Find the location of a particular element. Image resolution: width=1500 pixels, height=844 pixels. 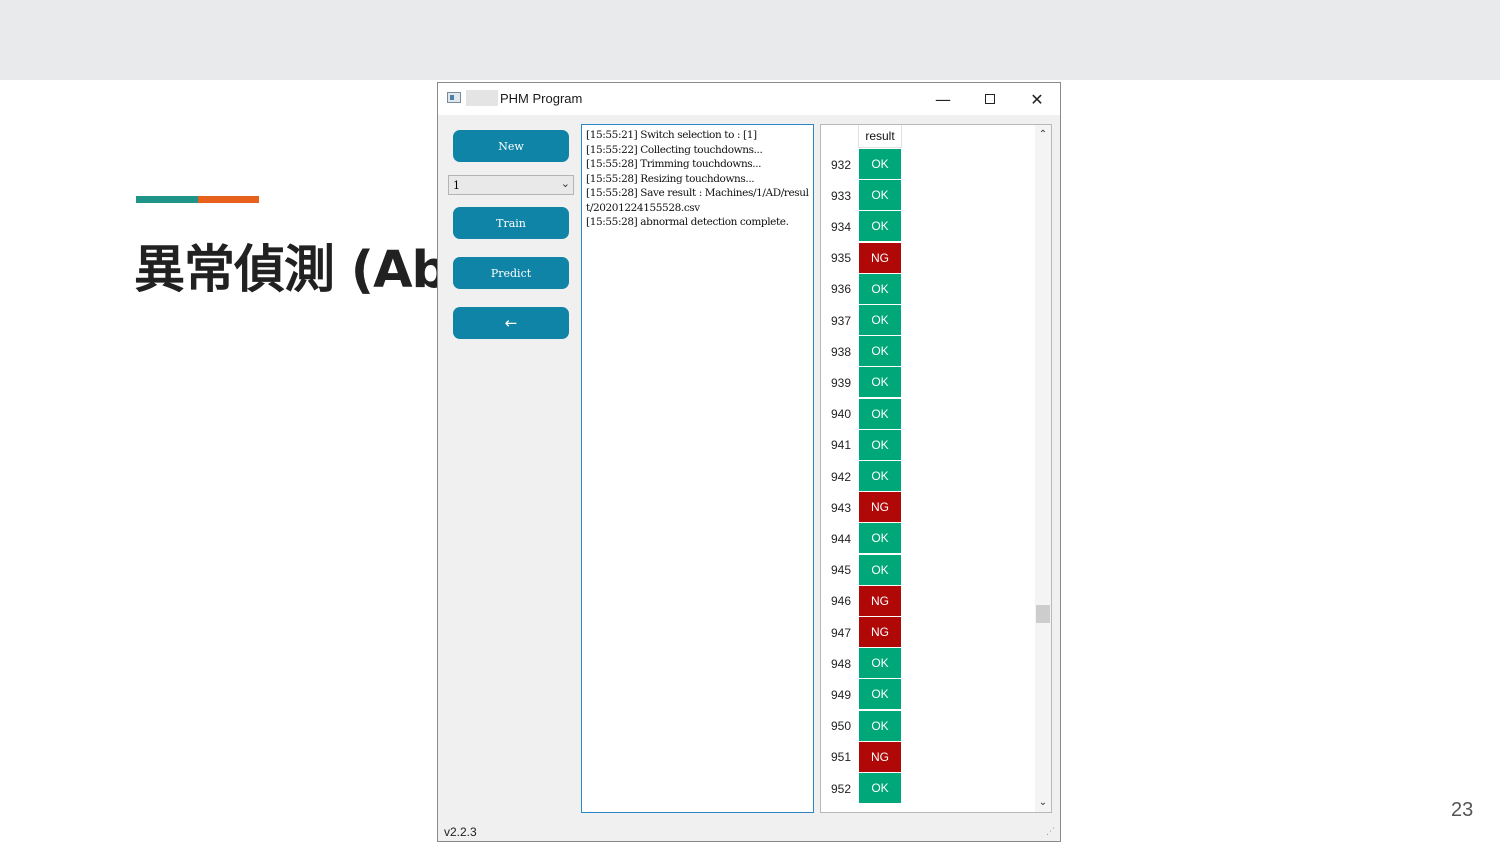

row-index: 946 is located at coordinates (840, 601).